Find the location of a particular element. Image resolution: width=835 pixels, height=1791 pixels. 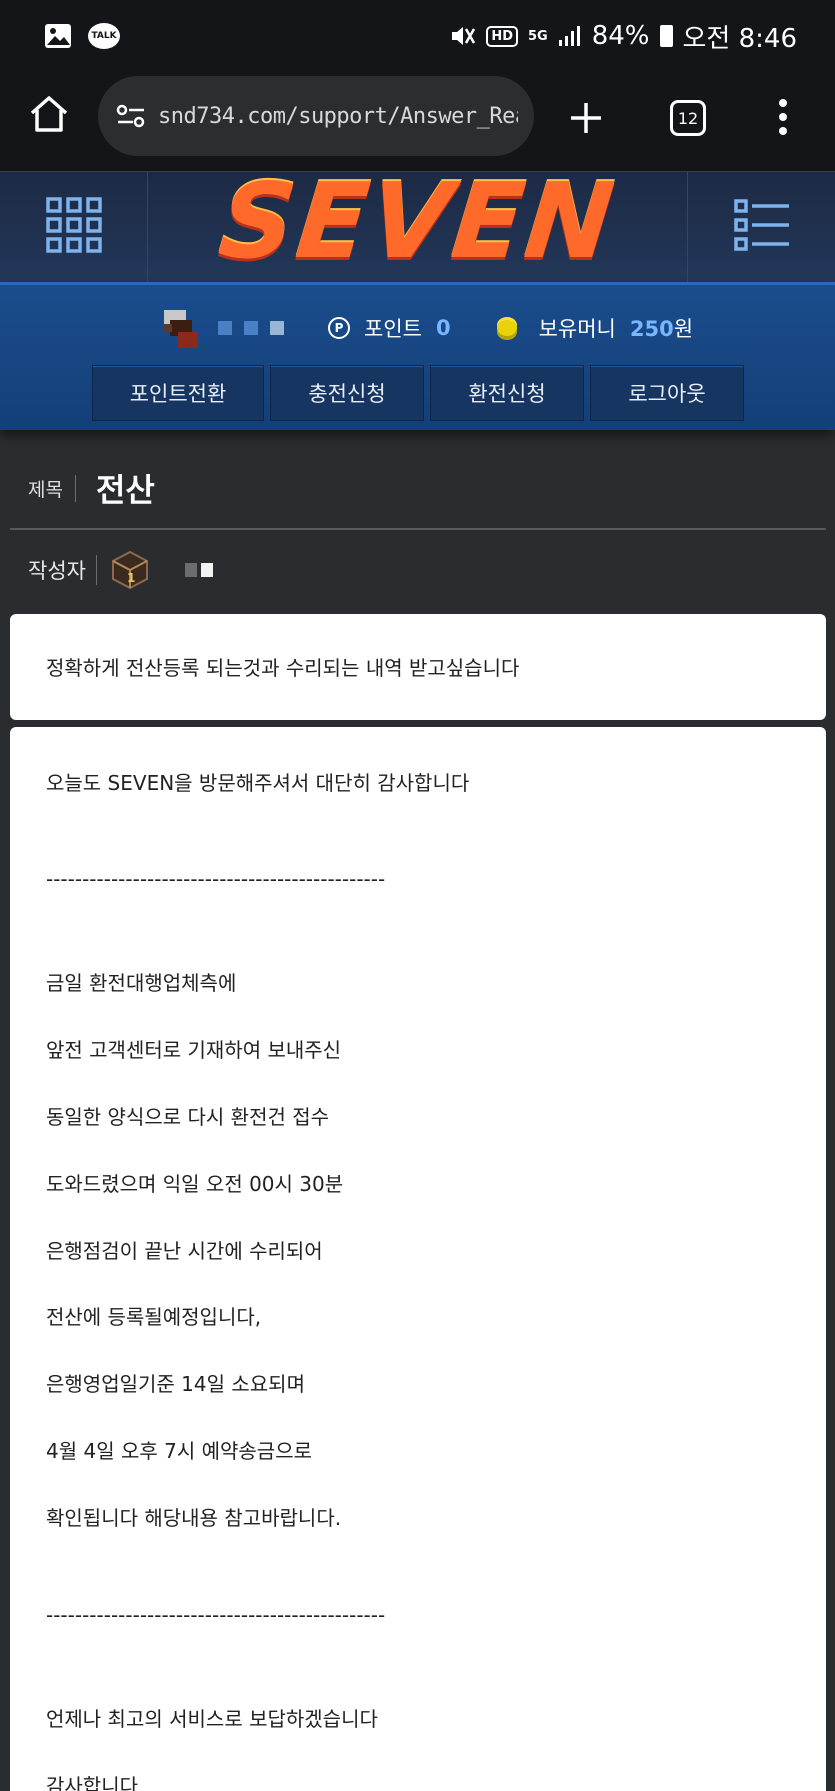

signal-icon is located at coordinates (570, 36).